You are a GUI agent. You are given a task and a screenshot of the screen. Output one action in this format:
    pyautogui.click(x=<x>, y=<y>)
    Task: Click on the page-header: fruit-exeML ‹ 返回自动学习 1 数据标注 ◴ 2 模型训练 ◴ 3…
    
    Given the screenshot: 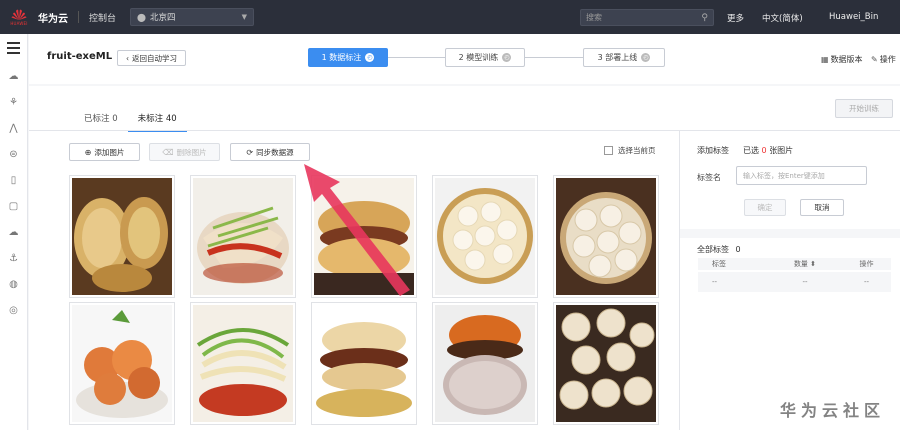 What is the action you would take?
    pyautogui.click(x=464, y=59)
    